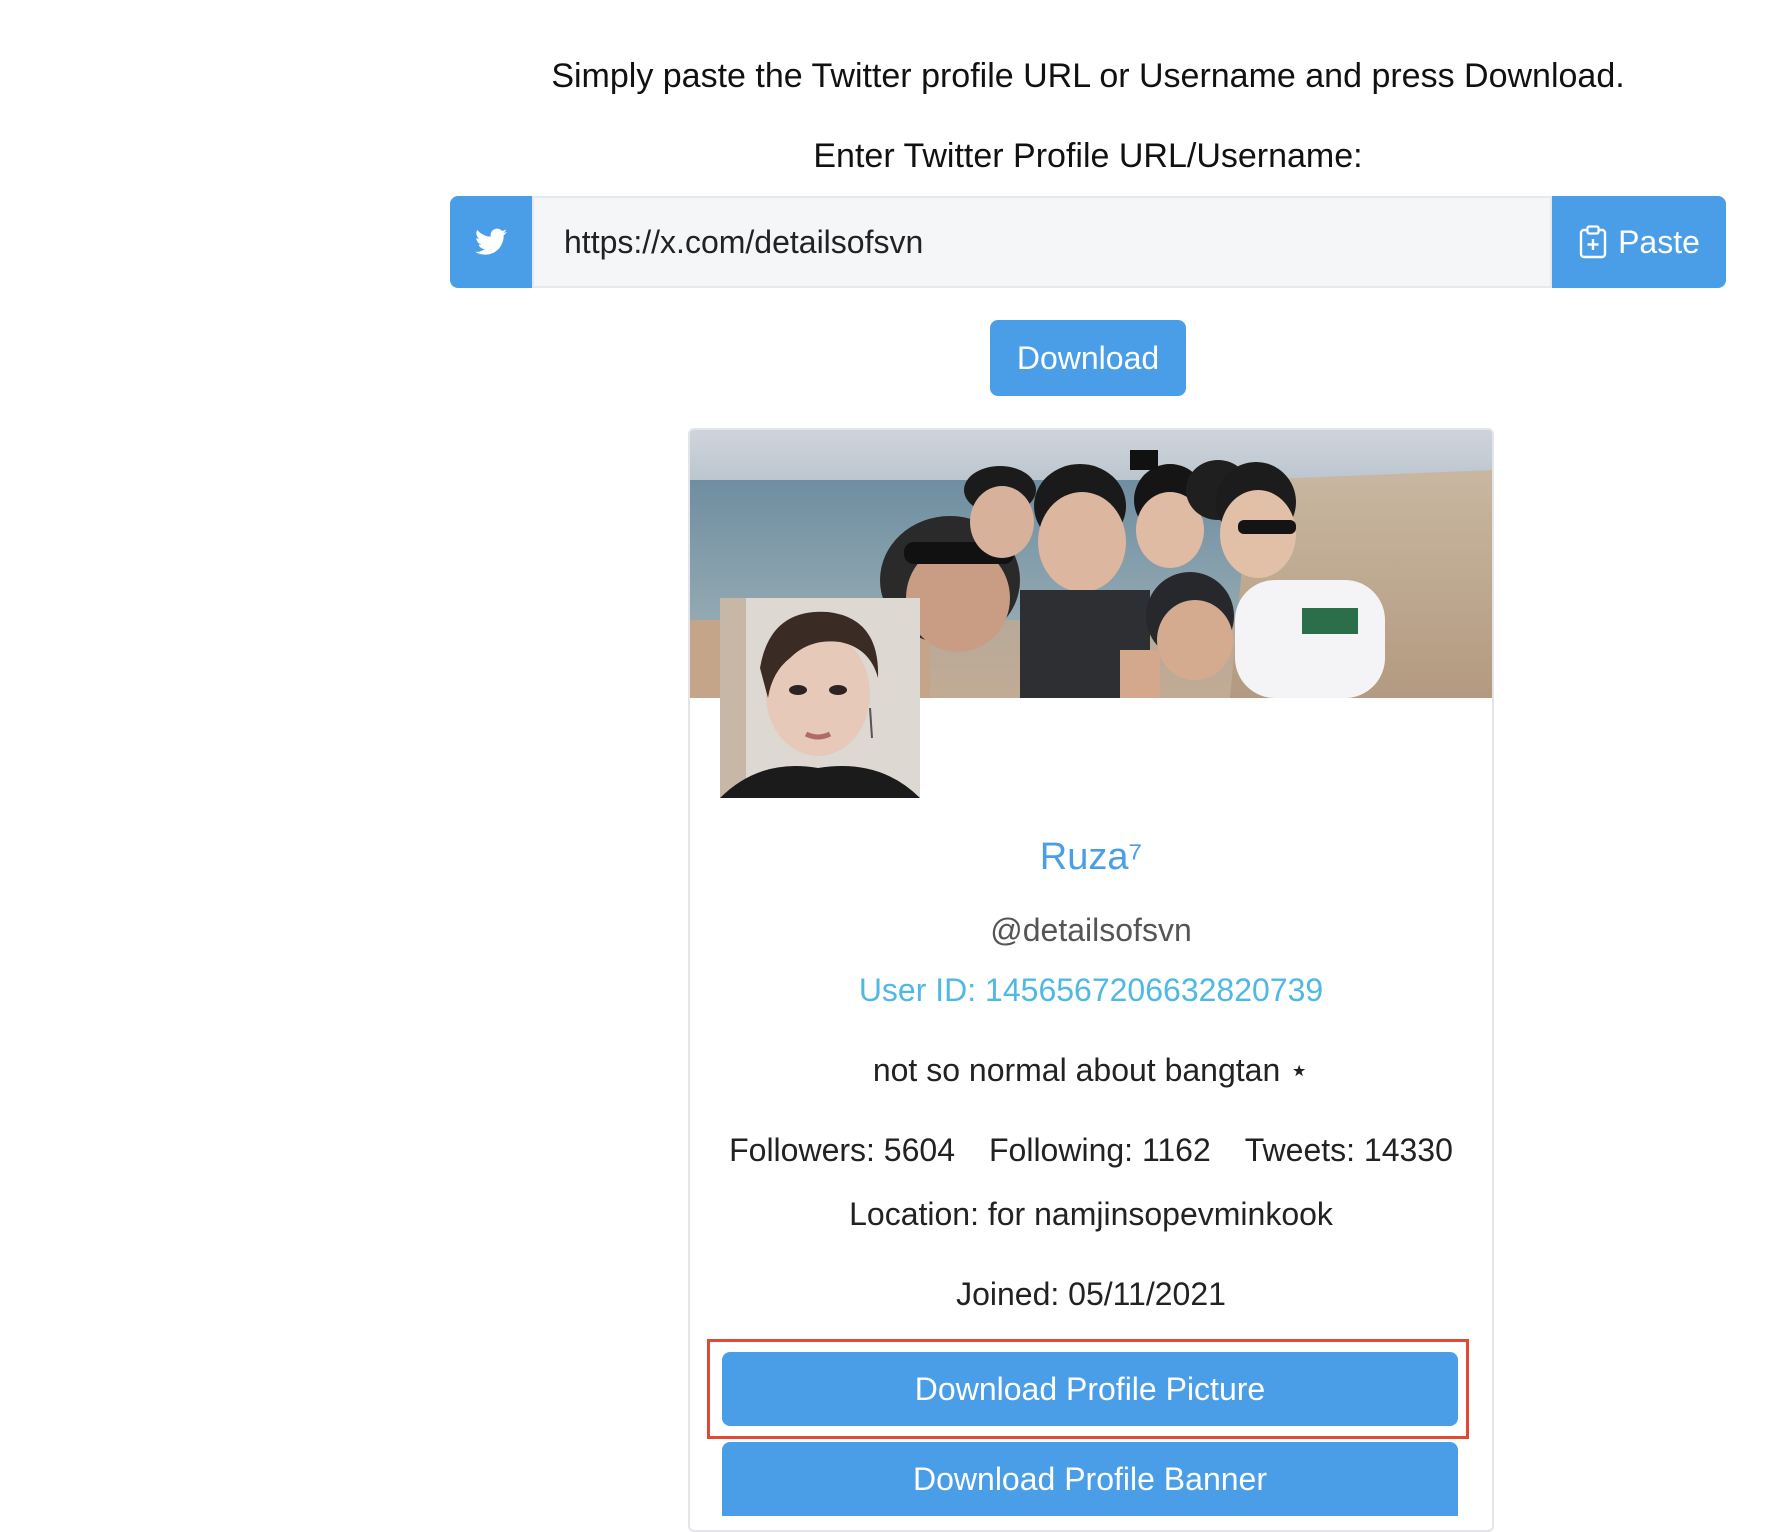 This screenshot has width=1784, height=1532. I want to click on profile-picture, so click(820, 698).